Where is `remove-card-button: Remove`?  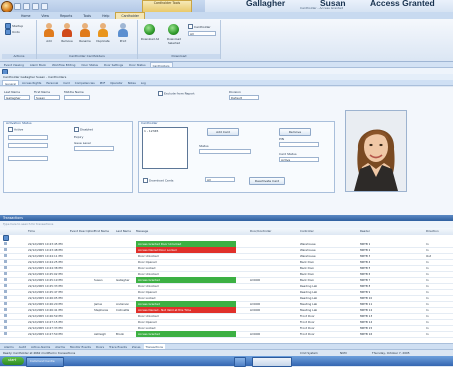
remove-card-button: Remove is located at coordinates (295, 132).